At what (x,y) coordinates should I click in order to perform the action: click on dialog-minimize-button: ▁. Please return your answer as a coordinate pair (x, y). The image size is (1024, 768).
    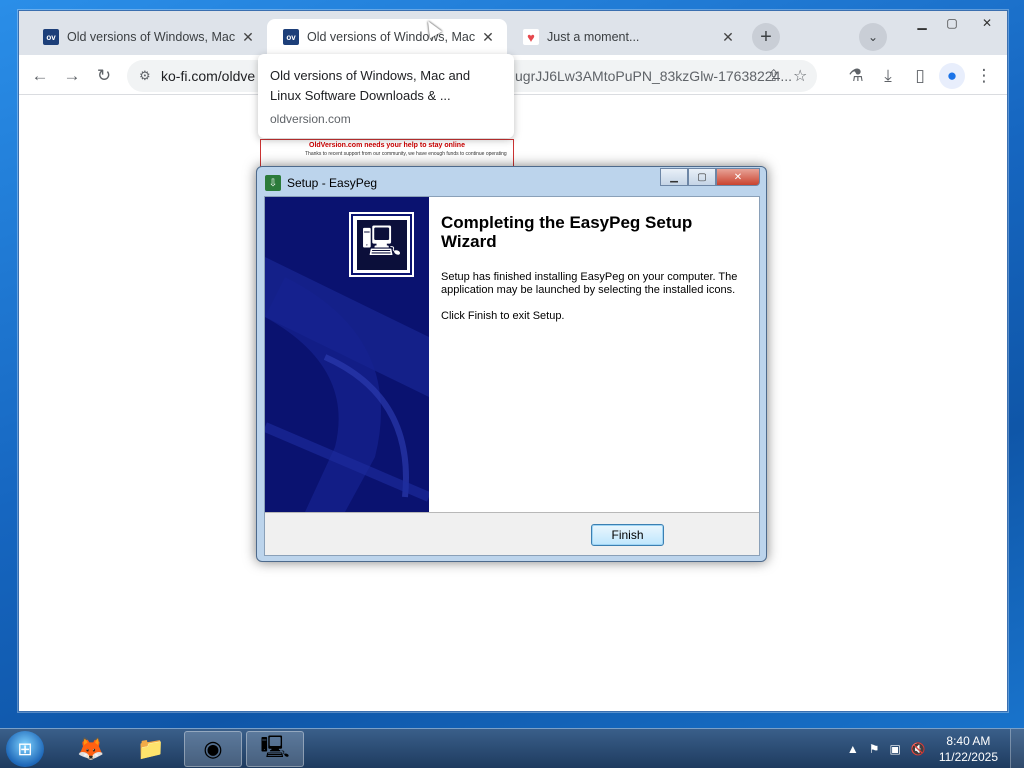
    Looking at the image, I should click on (674, 177).